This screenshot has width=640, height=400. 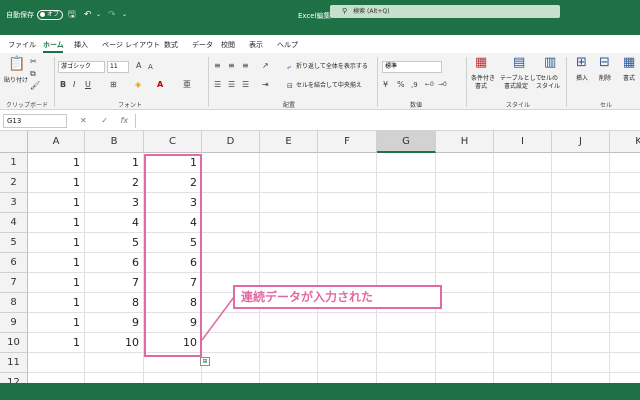 What do you see at coordinates (337, 297) in the screenshot?
I see `callout-annotation: 連続データが入力された` at bounding box center [337, 297].